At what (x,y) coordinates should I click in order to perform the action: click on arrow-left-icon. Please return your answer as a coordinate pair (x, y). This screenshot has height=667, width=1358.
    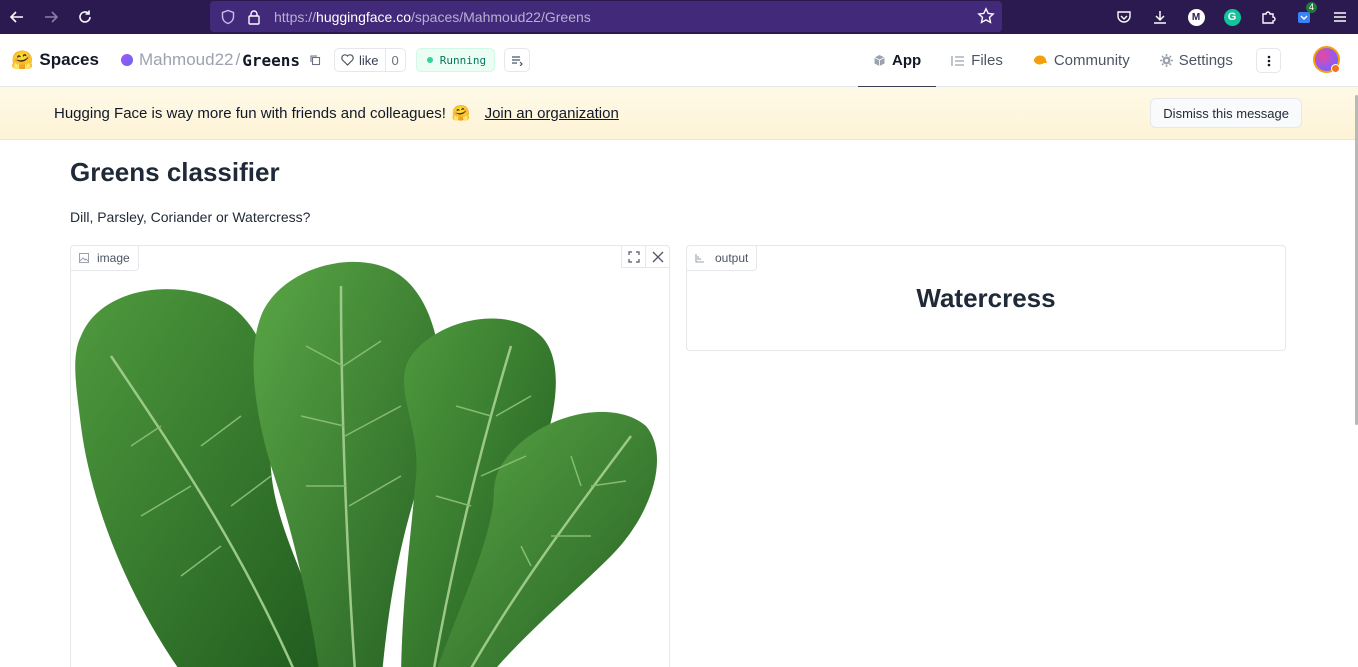
    Looking at the image, I should click on (16, 17).